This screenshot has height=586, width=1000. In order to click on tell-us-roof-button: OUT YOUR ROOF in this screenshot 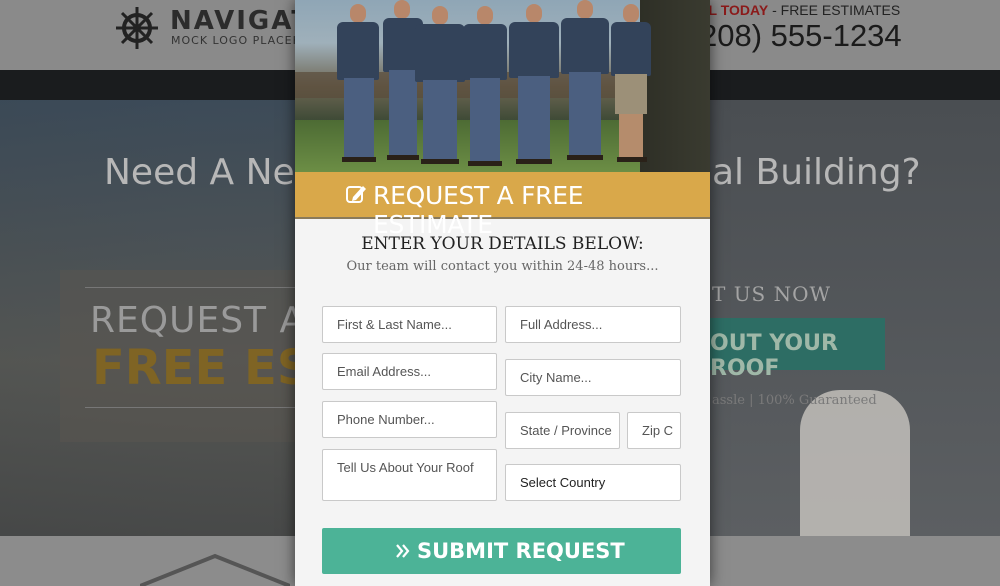, I will do `click(797, 349)`.